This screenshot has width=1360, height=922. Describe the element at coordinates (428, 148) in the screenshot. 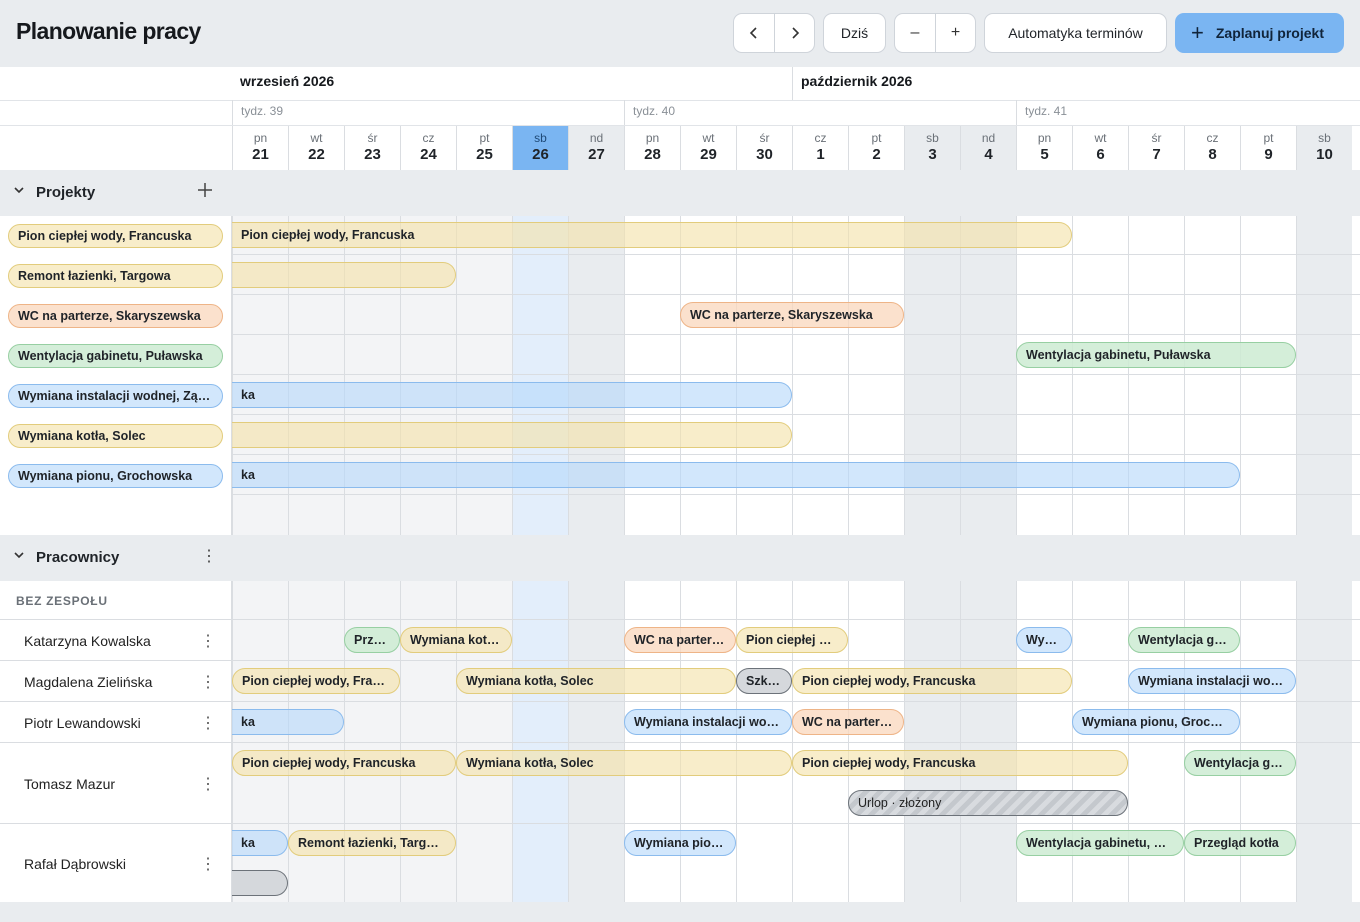

I see `day-cell: cz 24` at that location.